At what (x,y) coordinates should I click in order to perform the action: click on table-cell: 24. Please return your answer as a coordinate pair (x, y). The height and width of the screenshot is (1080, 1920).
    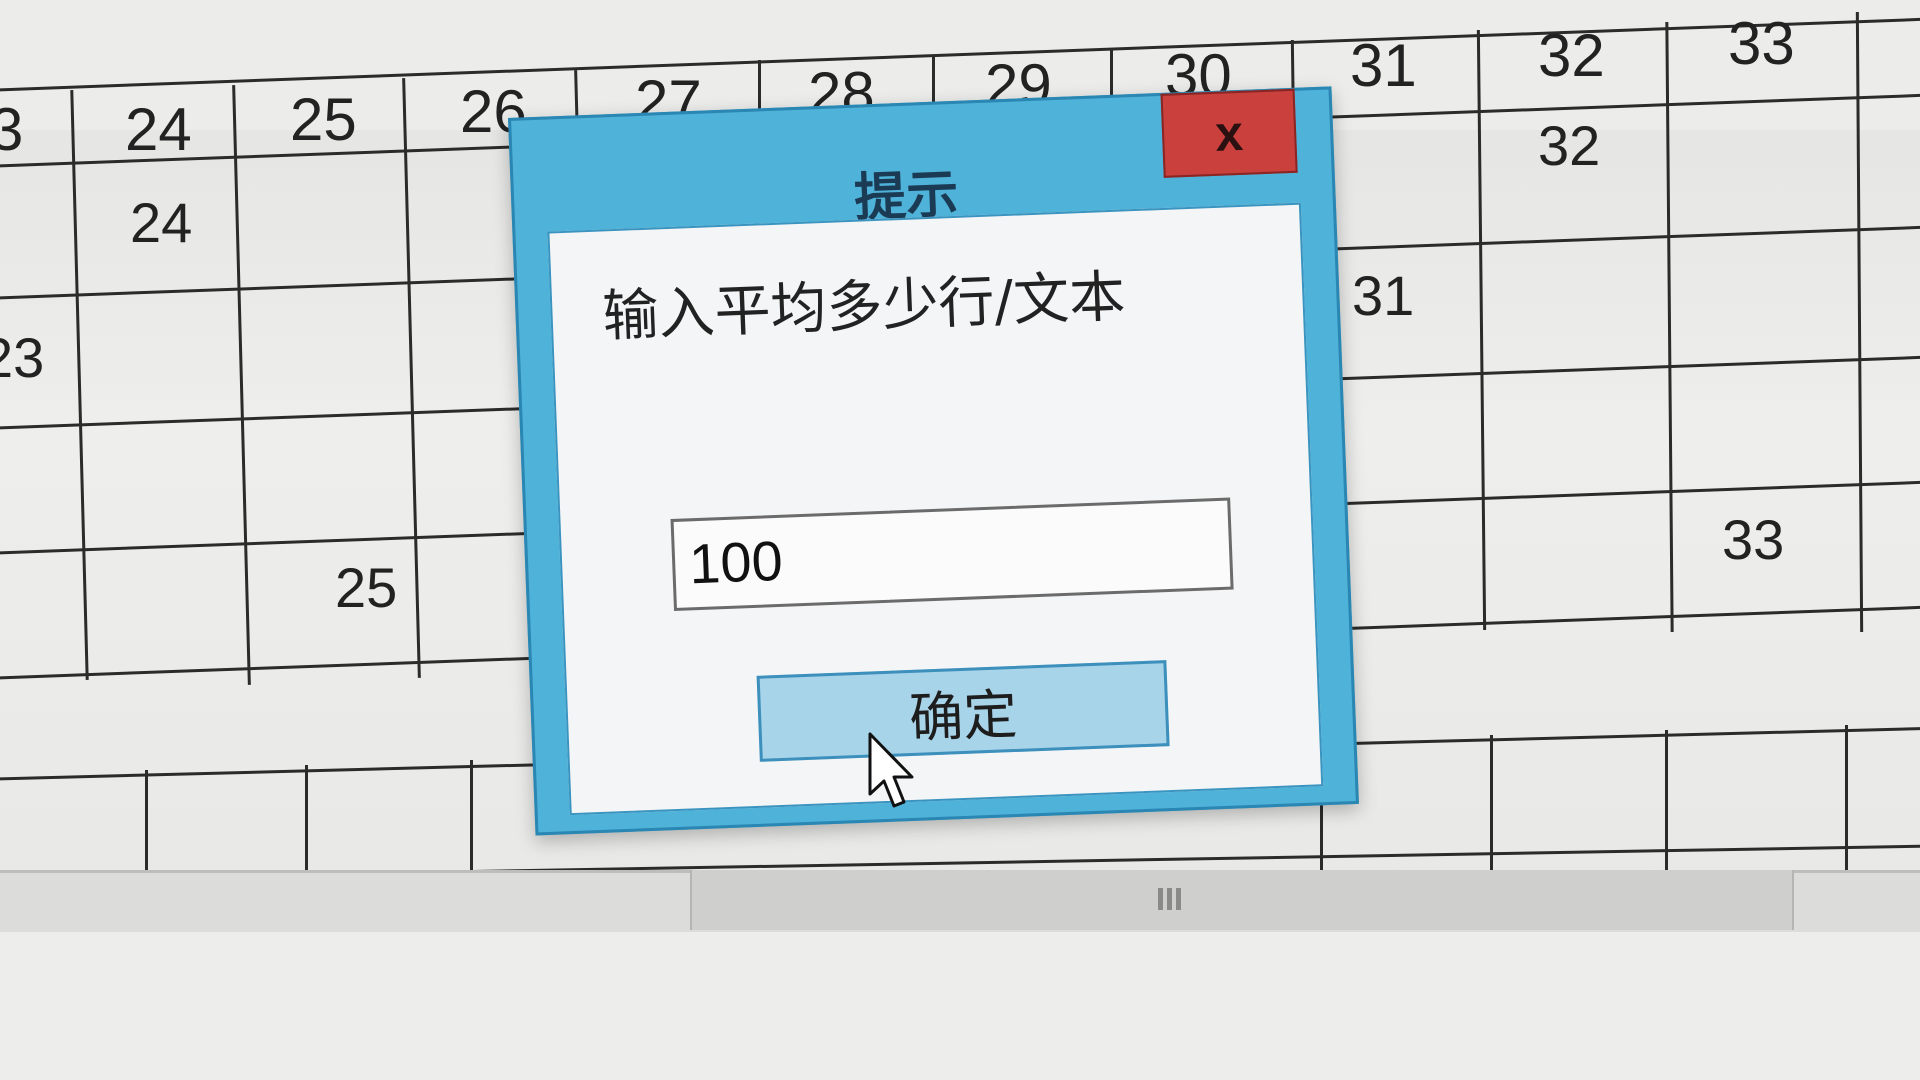
    Looking at the image, I should click on (161, 223).